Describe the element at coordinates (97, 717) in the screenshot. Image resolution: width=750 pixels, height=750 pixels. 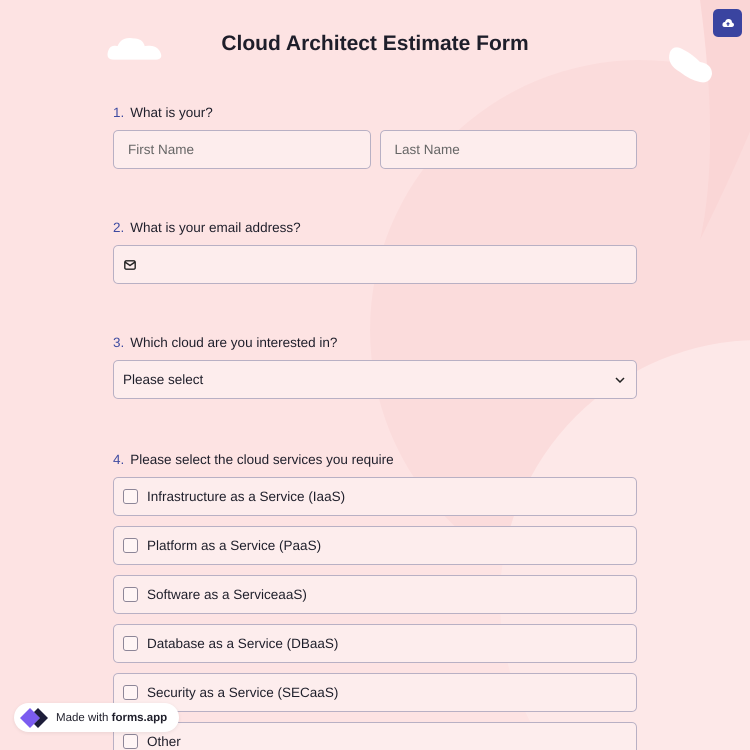
I see `made-with-badge: Made with forms.app` at that location.